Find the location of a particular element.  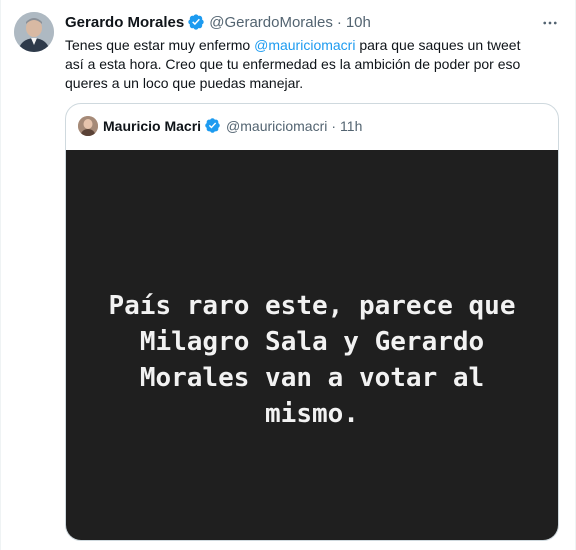

more-options-button is located at coordinates (550, 23).